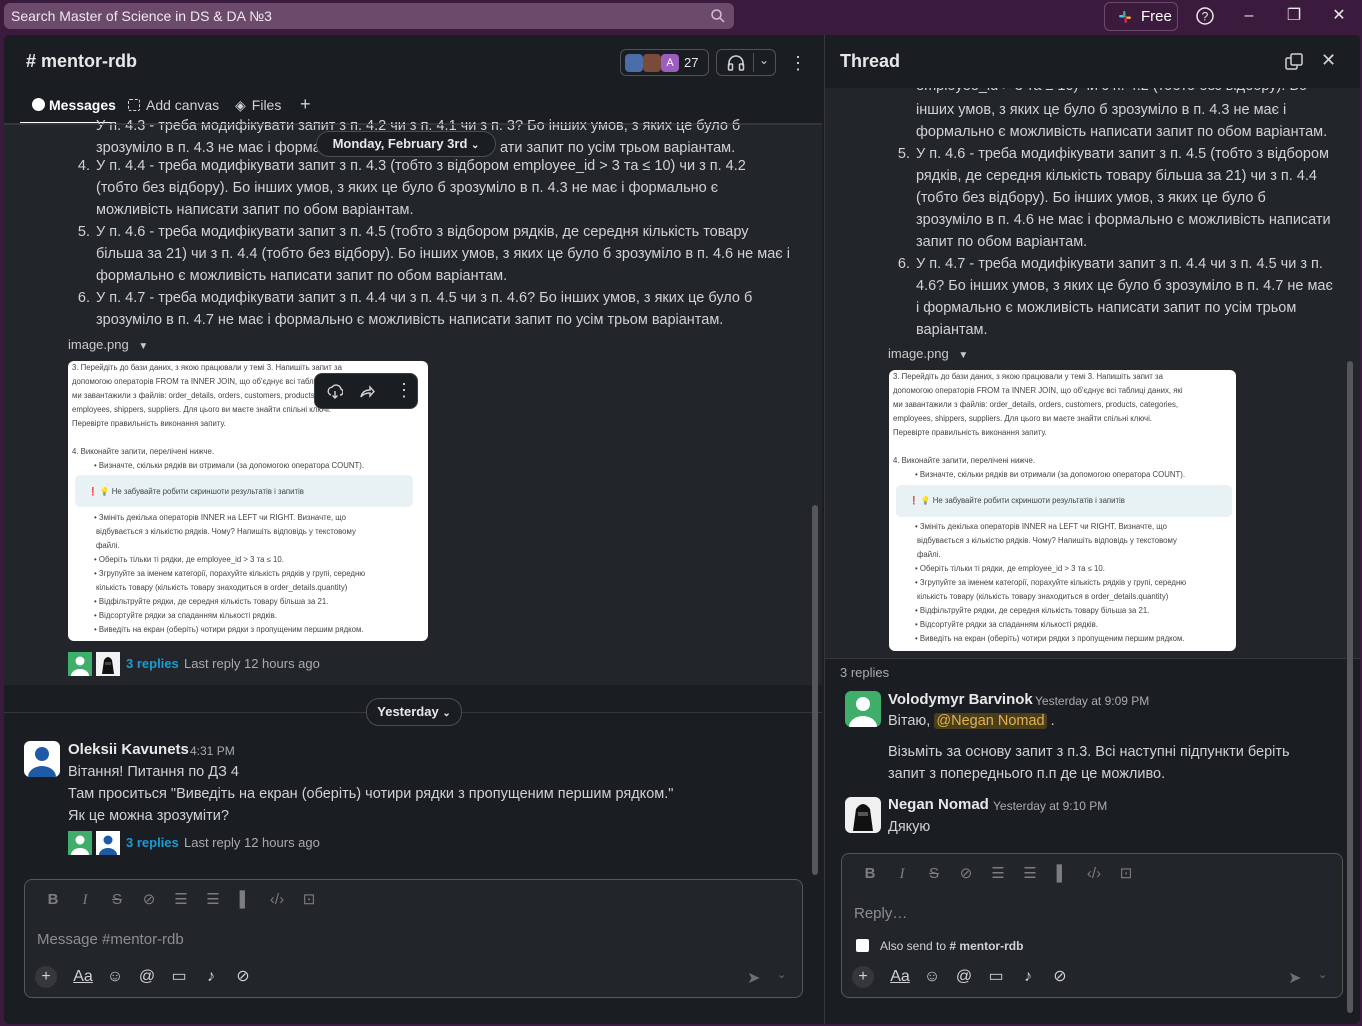 Image resolution: width=1362 pixels, height=1026 pixels. Describe the element at coordinates (986, 946) in the screenshot. I see `also-send-channel: # mentor-rdb` at that location.